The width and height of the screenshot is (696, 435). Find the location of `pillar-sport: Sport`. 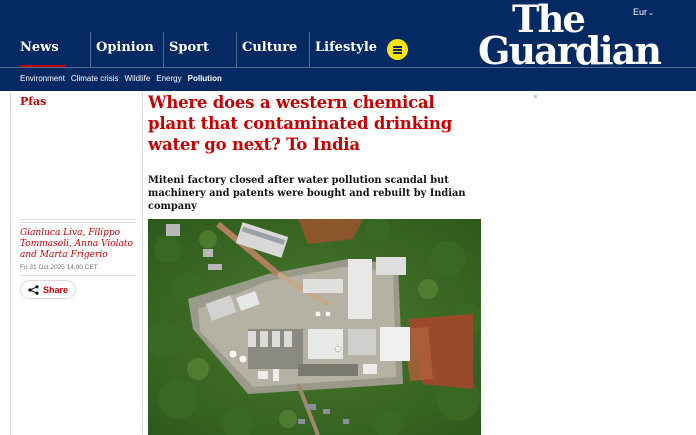

pillar-sport: Sport is located at coordinates (186, 50).